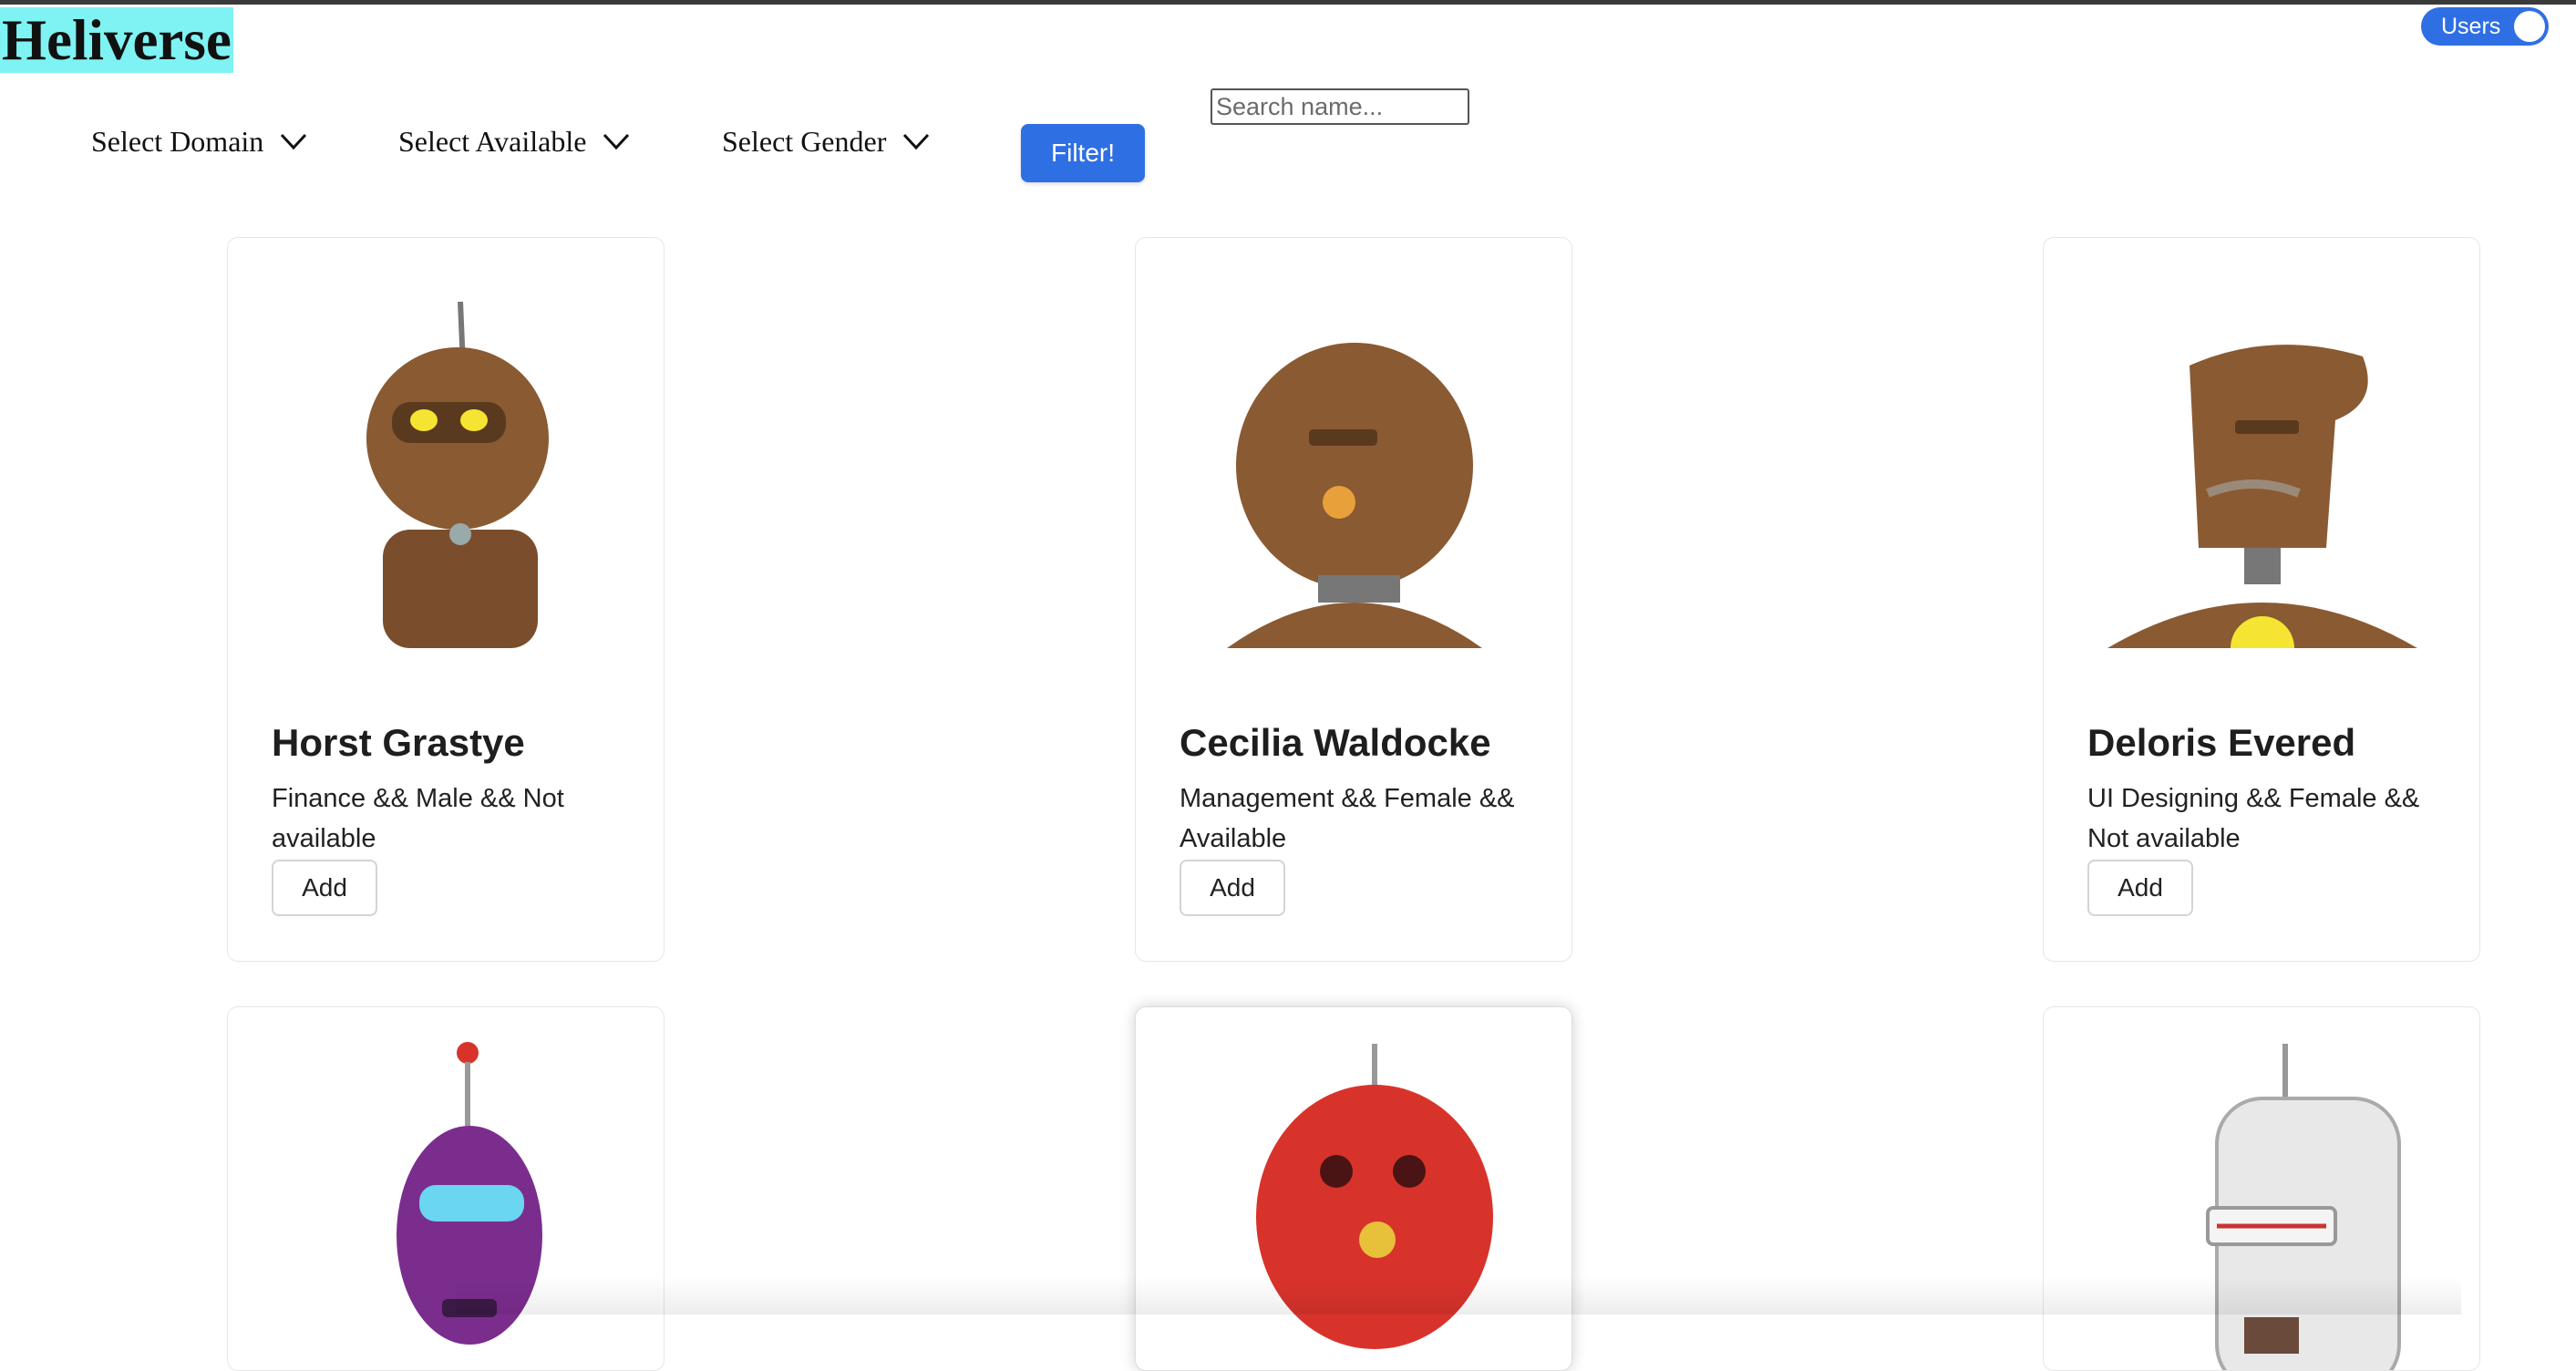 Image resolution: width=2576 pixels, height=1371 pixels. Describe the element at coordinates (1340, 106) in the screenshot. I see `search-input` at that location.